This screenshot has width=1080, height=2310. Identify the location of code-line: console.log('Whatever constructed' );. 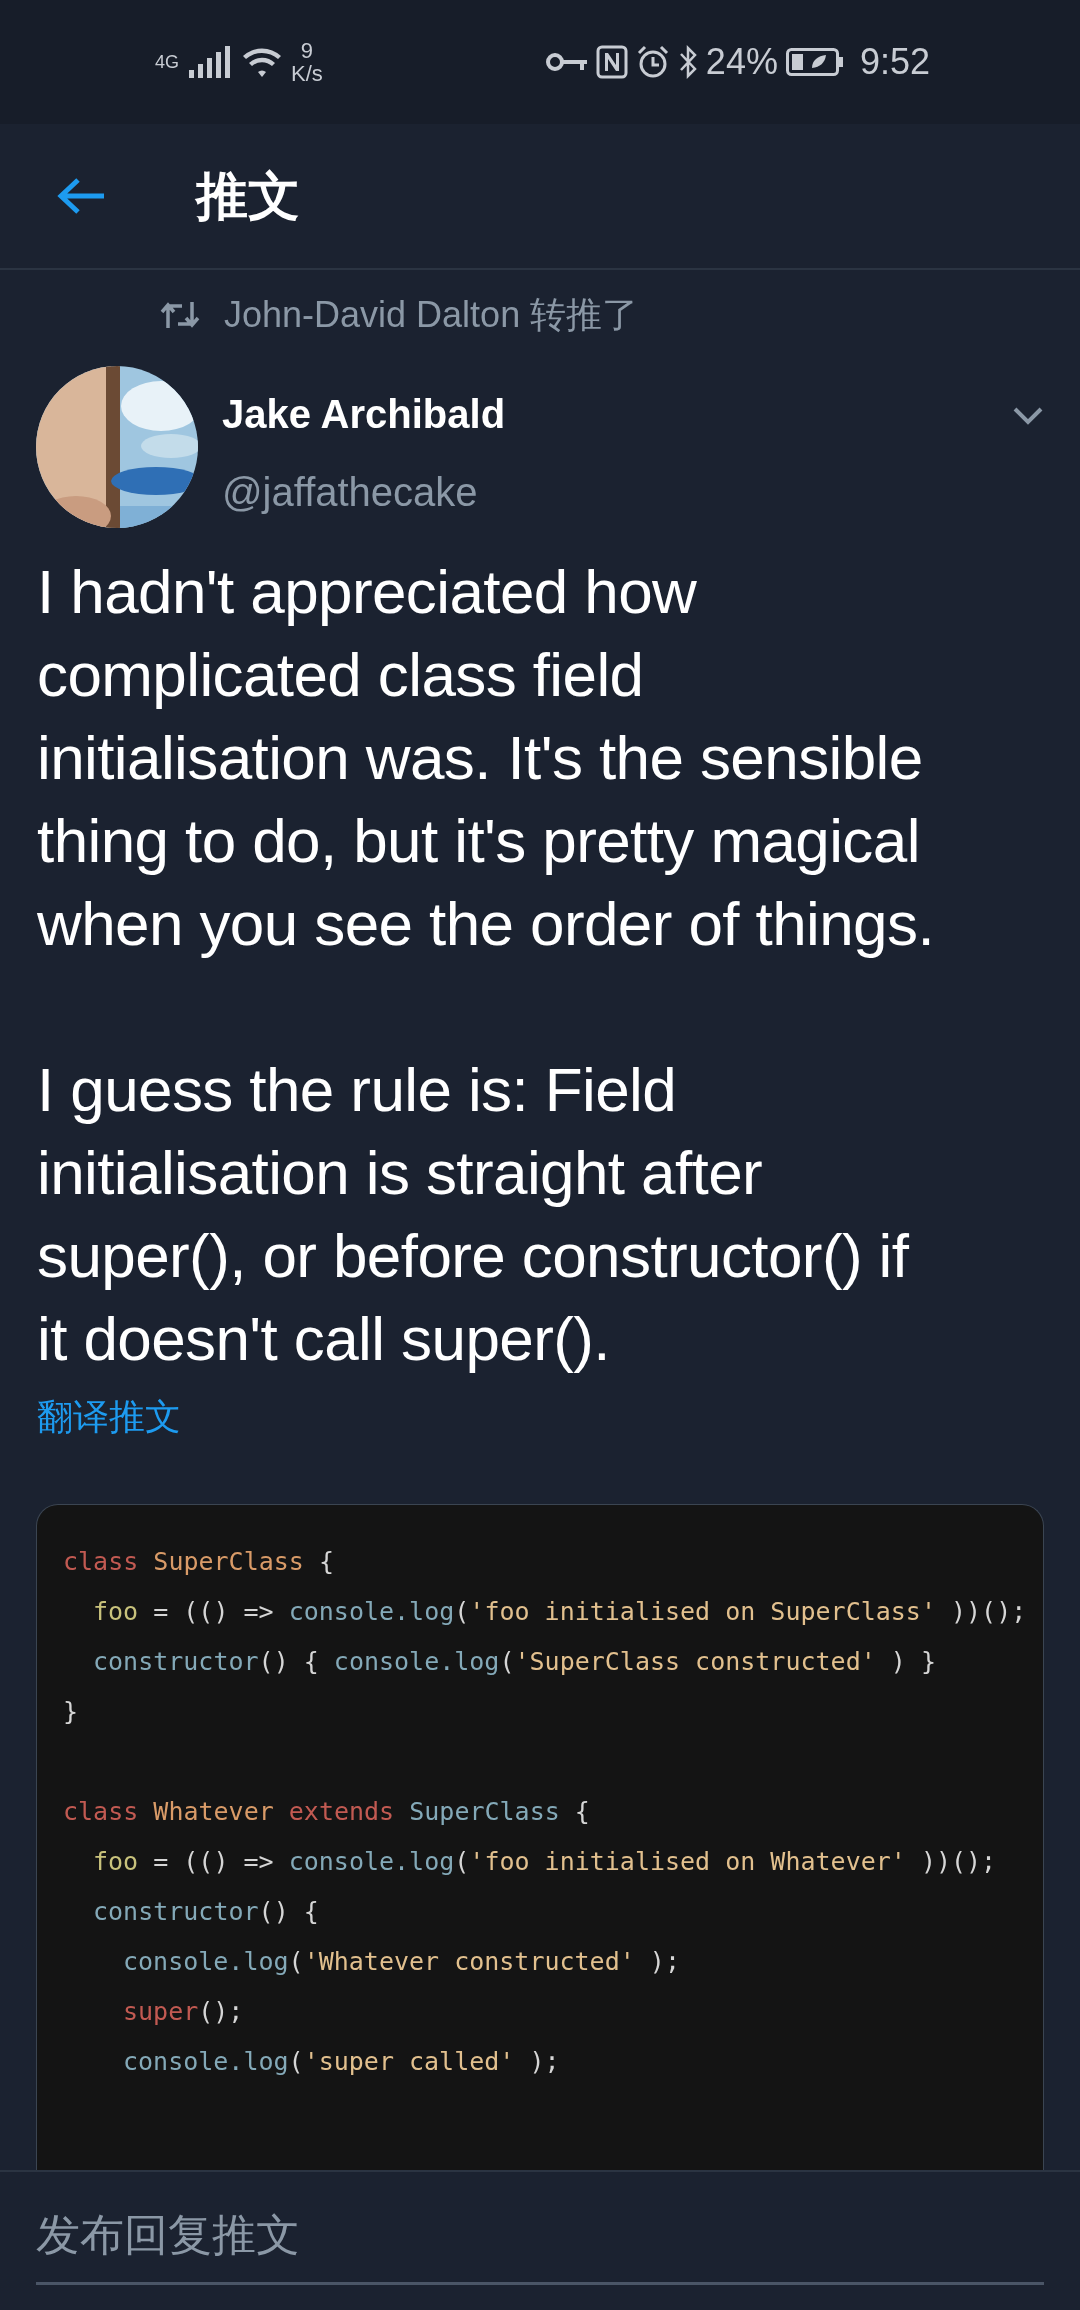
(401, 1961).